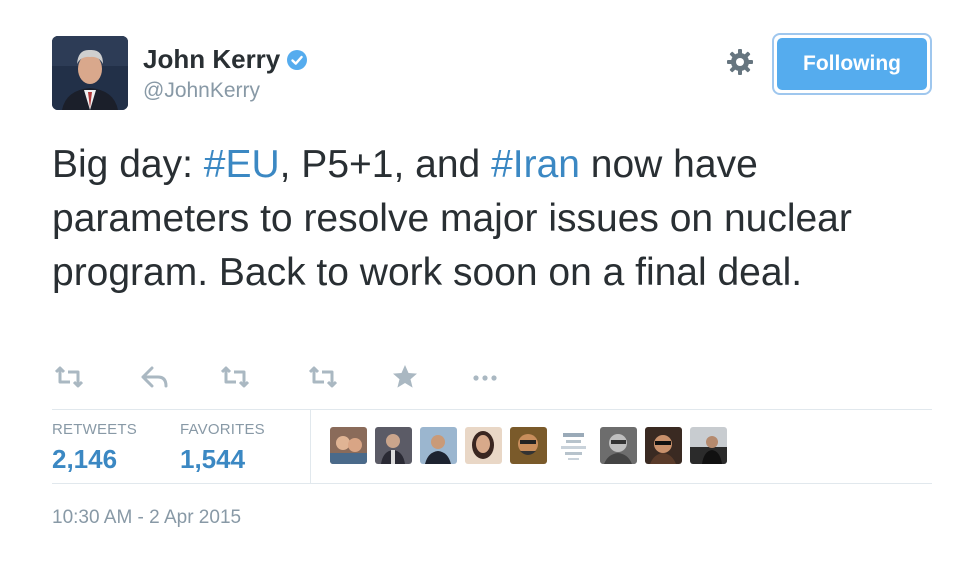 This screenshot has width=980, height=567. I want to click on retweets-label: RETWEETS, so click(94, 429).